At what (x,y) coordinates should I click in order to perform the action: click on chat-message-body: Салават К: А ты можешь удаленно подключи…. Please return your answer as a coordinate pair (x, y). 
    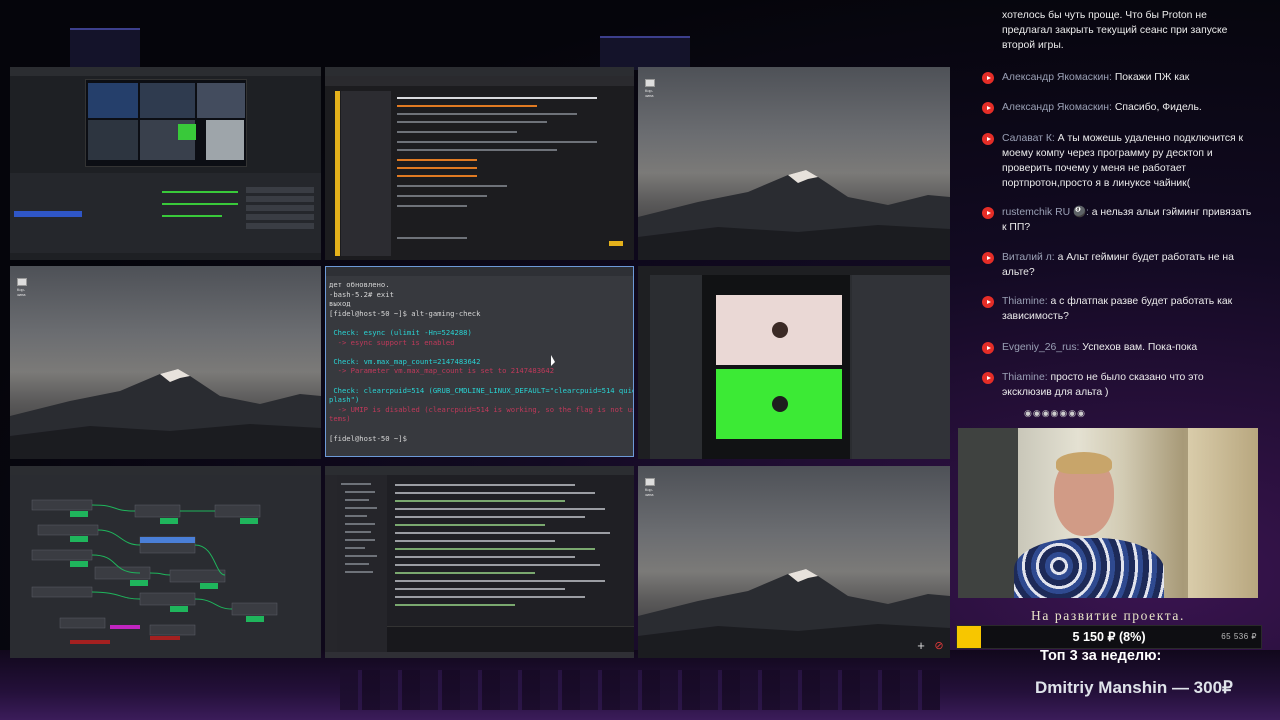
    Looking at the image, I should click on (1127, 161).